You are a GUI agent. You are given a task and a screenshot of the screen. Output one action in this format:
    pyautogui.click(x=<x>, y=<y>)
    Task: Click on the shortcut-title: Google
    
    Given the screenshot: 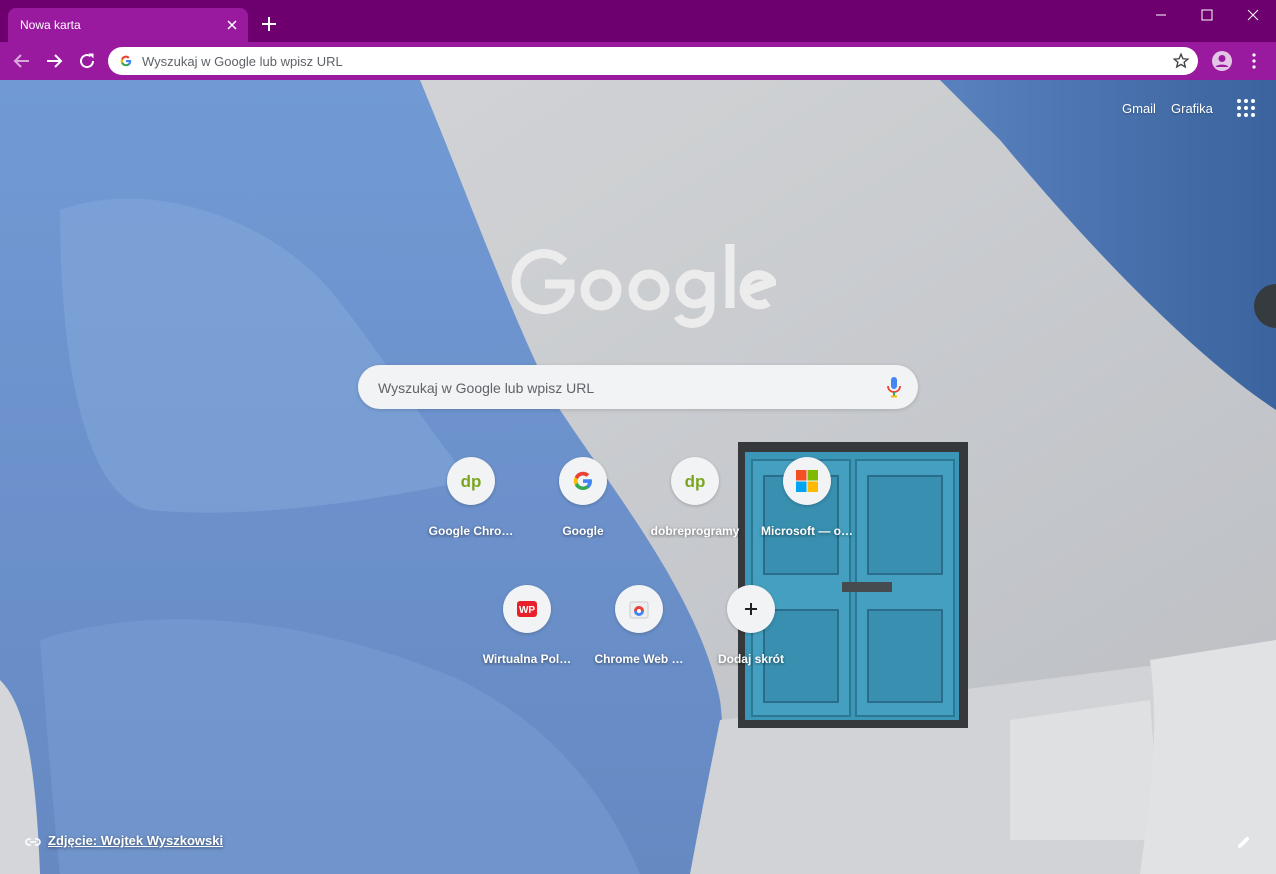 What is the action you would take?
    pyautogui.click(x=583, y=531)
    